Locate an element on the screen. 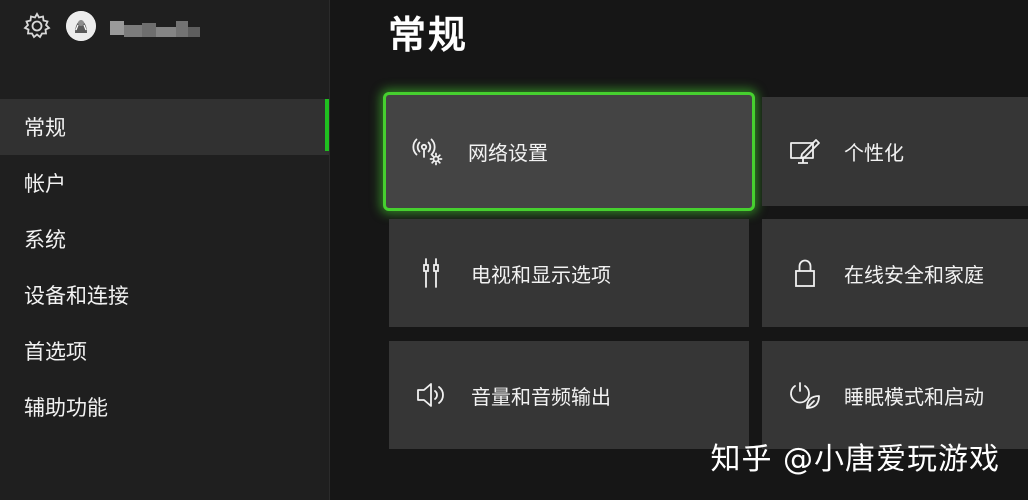 The image size is (1028, 500). sidebar-item-label: 帐户 is located at coordinates (45, 184).